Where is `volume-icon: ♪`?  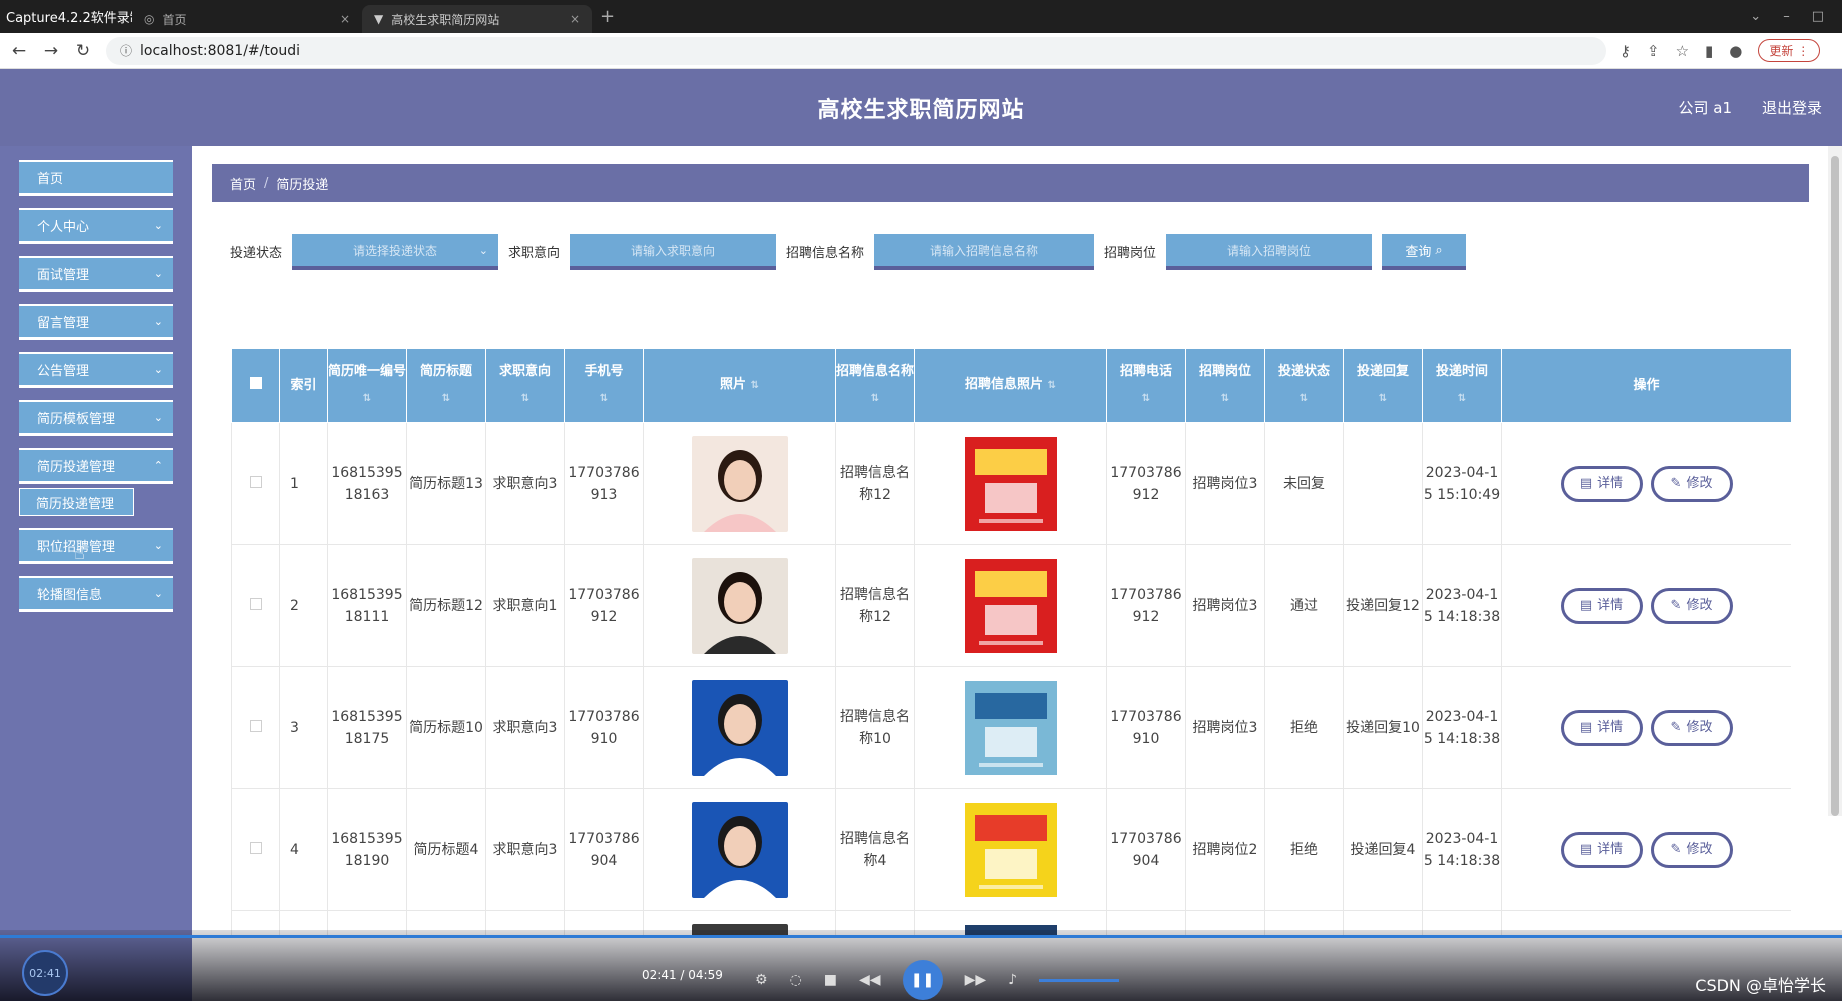
volume-icon: ♪ is located at coordinates (1012, 980).